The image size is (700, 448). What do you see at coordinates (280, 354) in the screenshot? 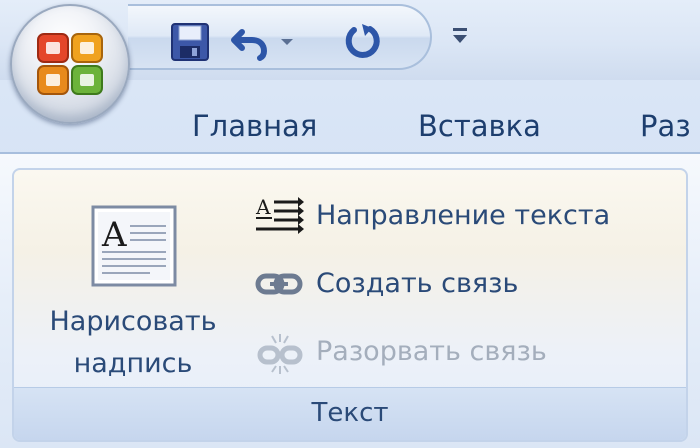
I see `break-link-icon` at bounding box center [280, 354].